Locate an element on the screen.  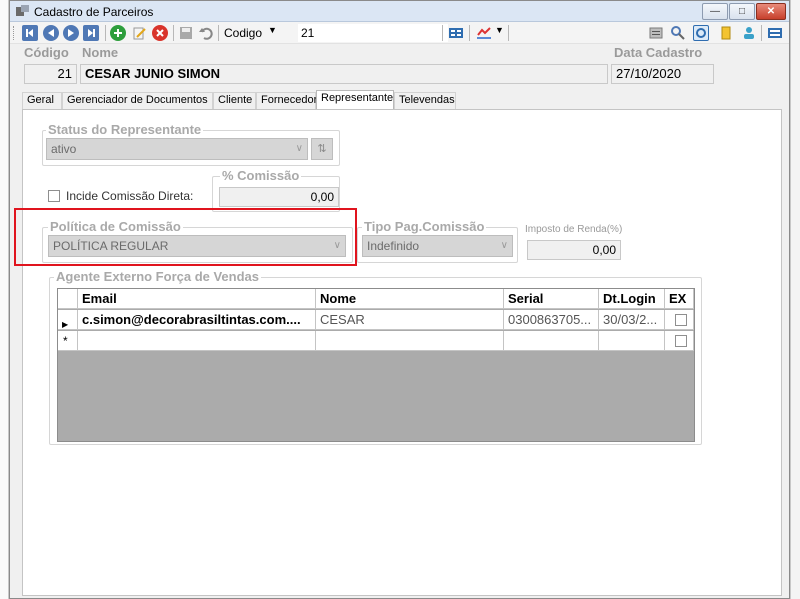
refresh-icon is located at coordinates (701, 33).